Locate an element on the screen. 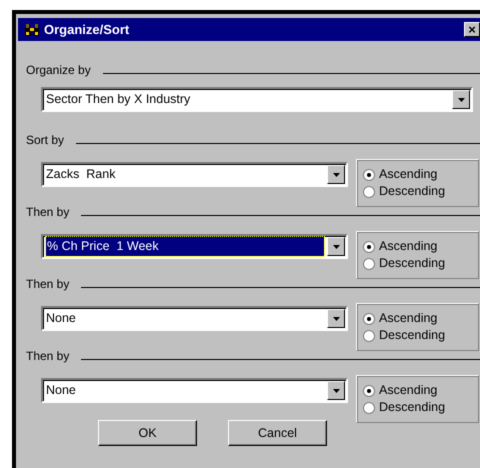 This screenshot has width=480, height=468. dropdown-field: % Ch Price 1 Week is located at coordinates (194, 246).